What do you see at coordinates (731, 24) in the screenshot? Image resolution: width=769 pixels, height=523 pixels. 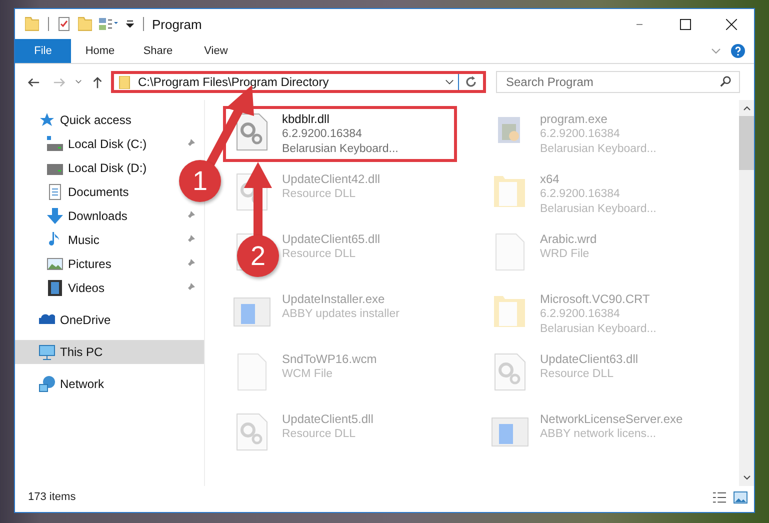 I see `close-icon` at bounding box center [731, 24].